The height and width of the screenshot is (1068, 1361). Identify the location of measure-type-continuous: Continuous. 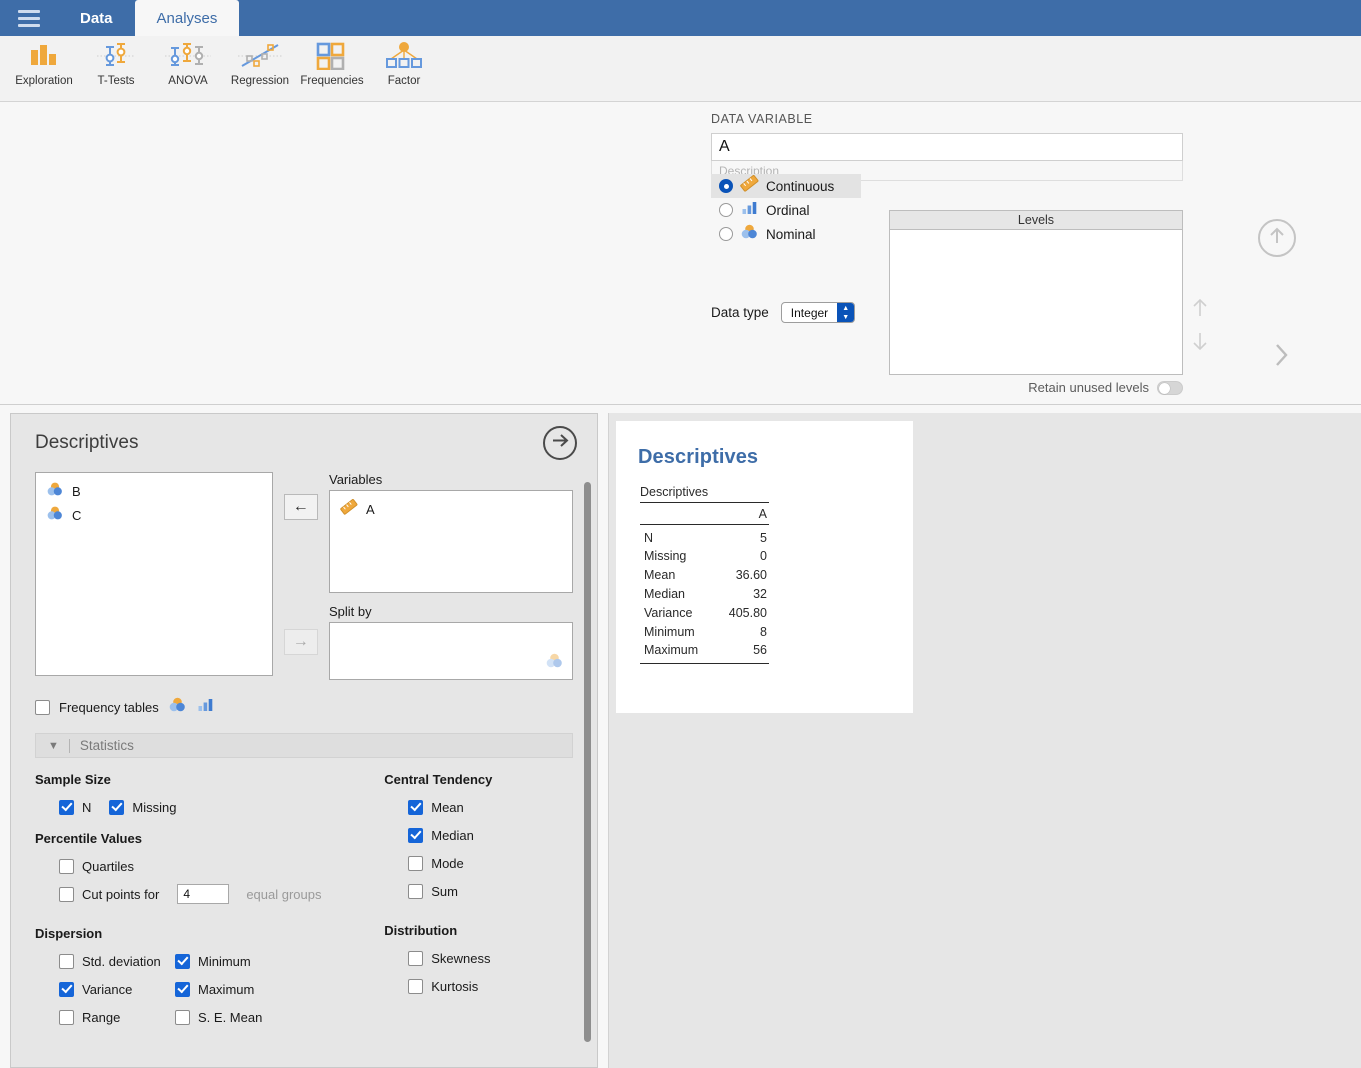
(786, 186).